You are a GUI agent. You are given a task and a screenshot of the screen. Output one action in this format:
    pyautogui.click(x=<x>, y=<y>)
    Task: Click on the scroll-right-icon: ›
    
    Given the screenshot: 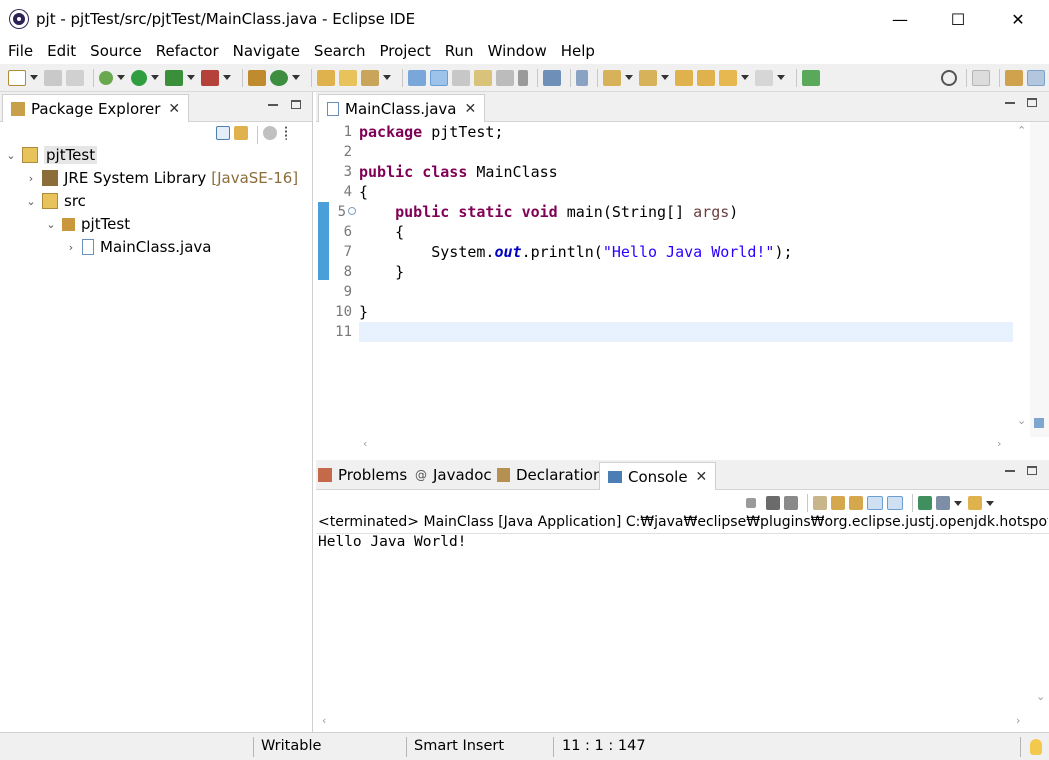 What is the action you would take?
    pyautogui.click(x=999, y=443)
    